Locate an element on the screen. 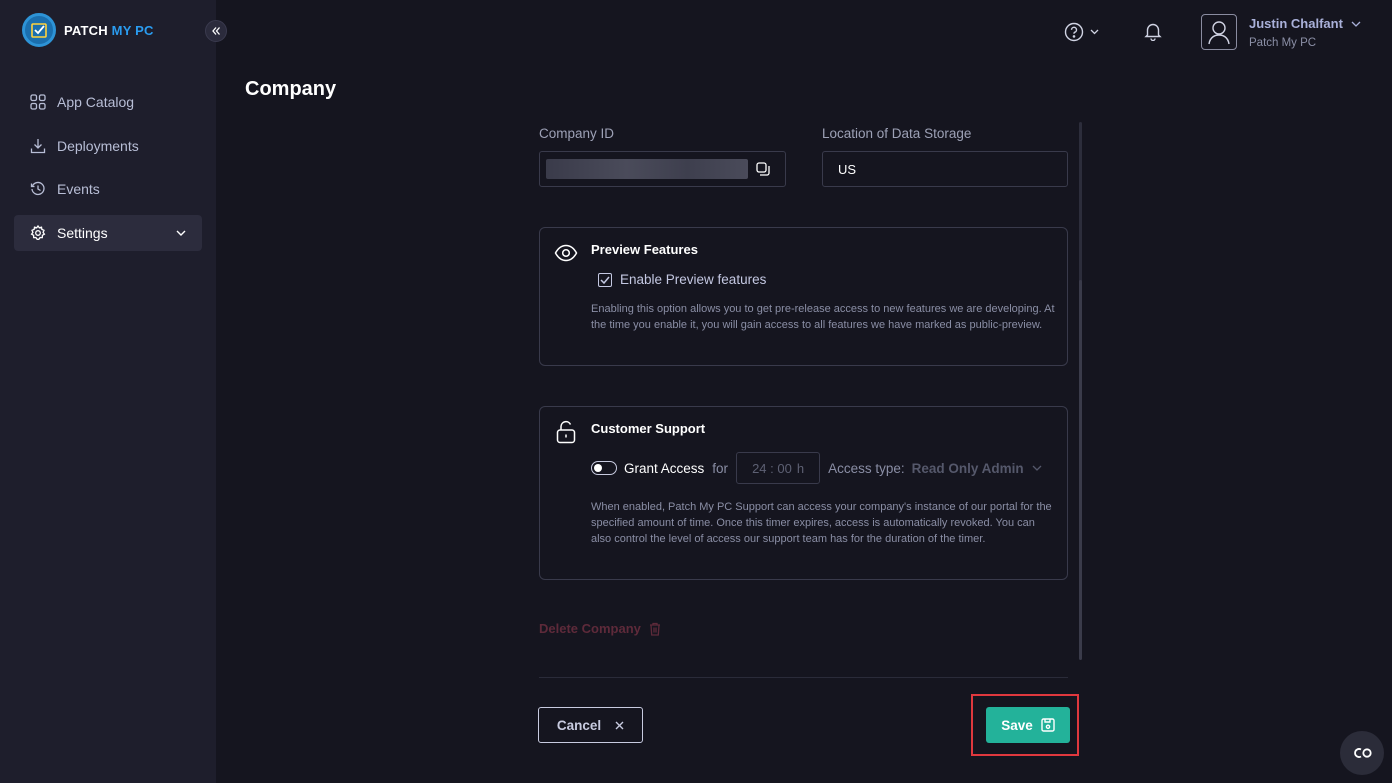  access-duration-value: 24 : 00 is located at coordinates (772, 468).